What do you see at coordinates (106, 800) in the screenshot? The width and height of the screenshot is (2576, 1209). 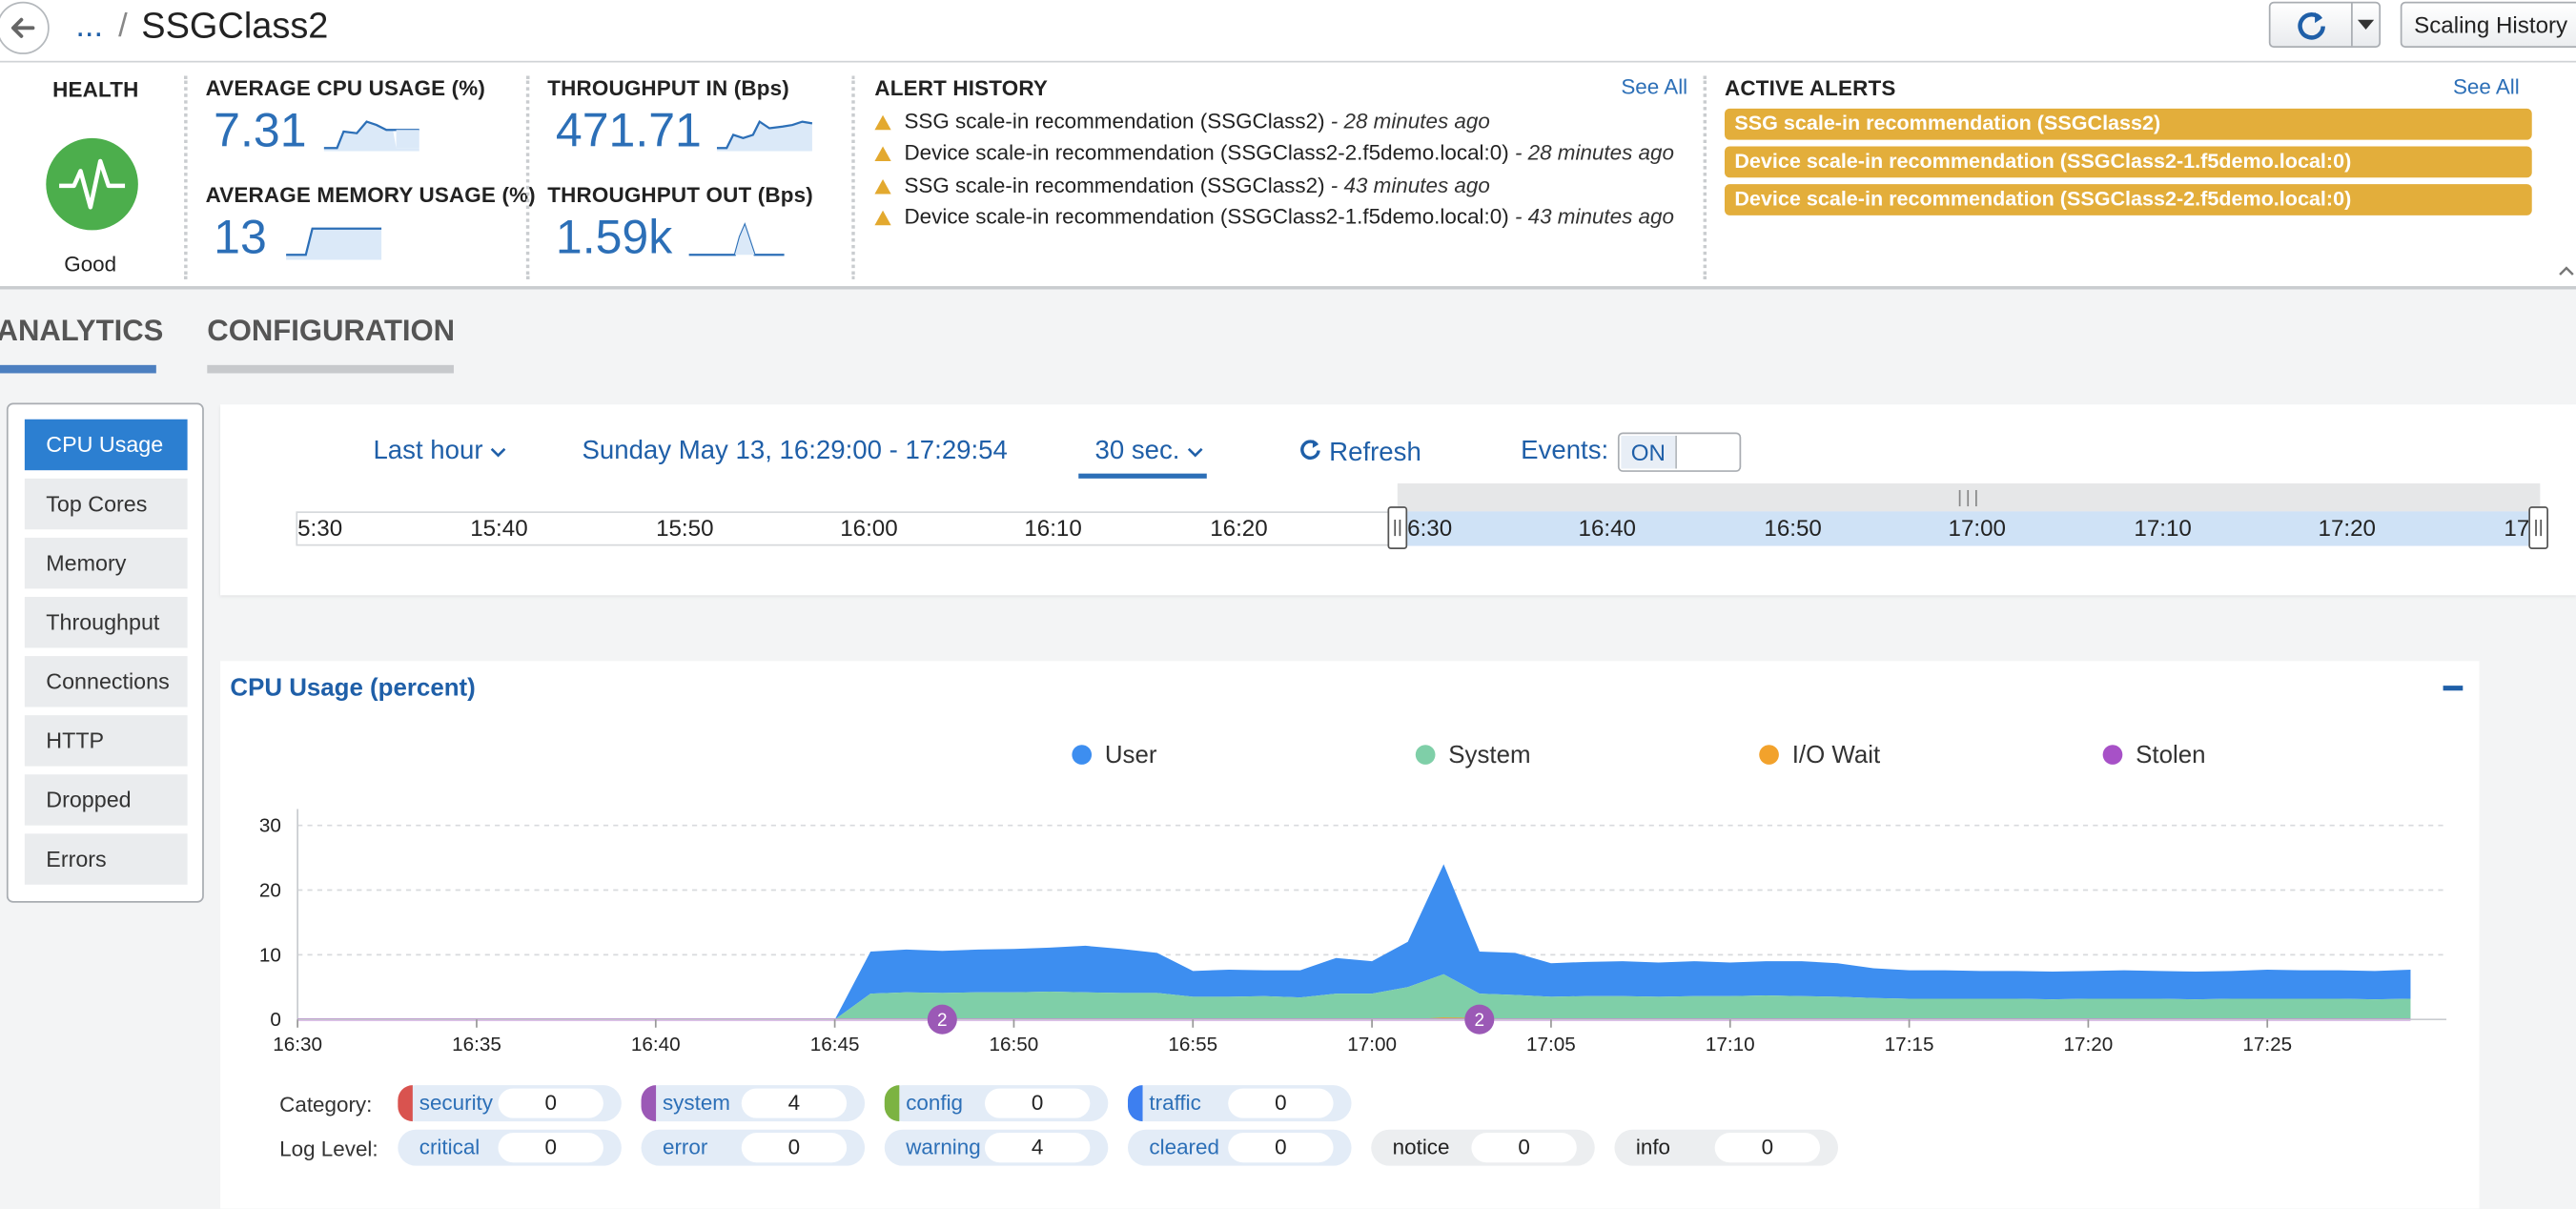 I see `sidebar-item-dropped: Dropped` at bounding box center [106, 800].